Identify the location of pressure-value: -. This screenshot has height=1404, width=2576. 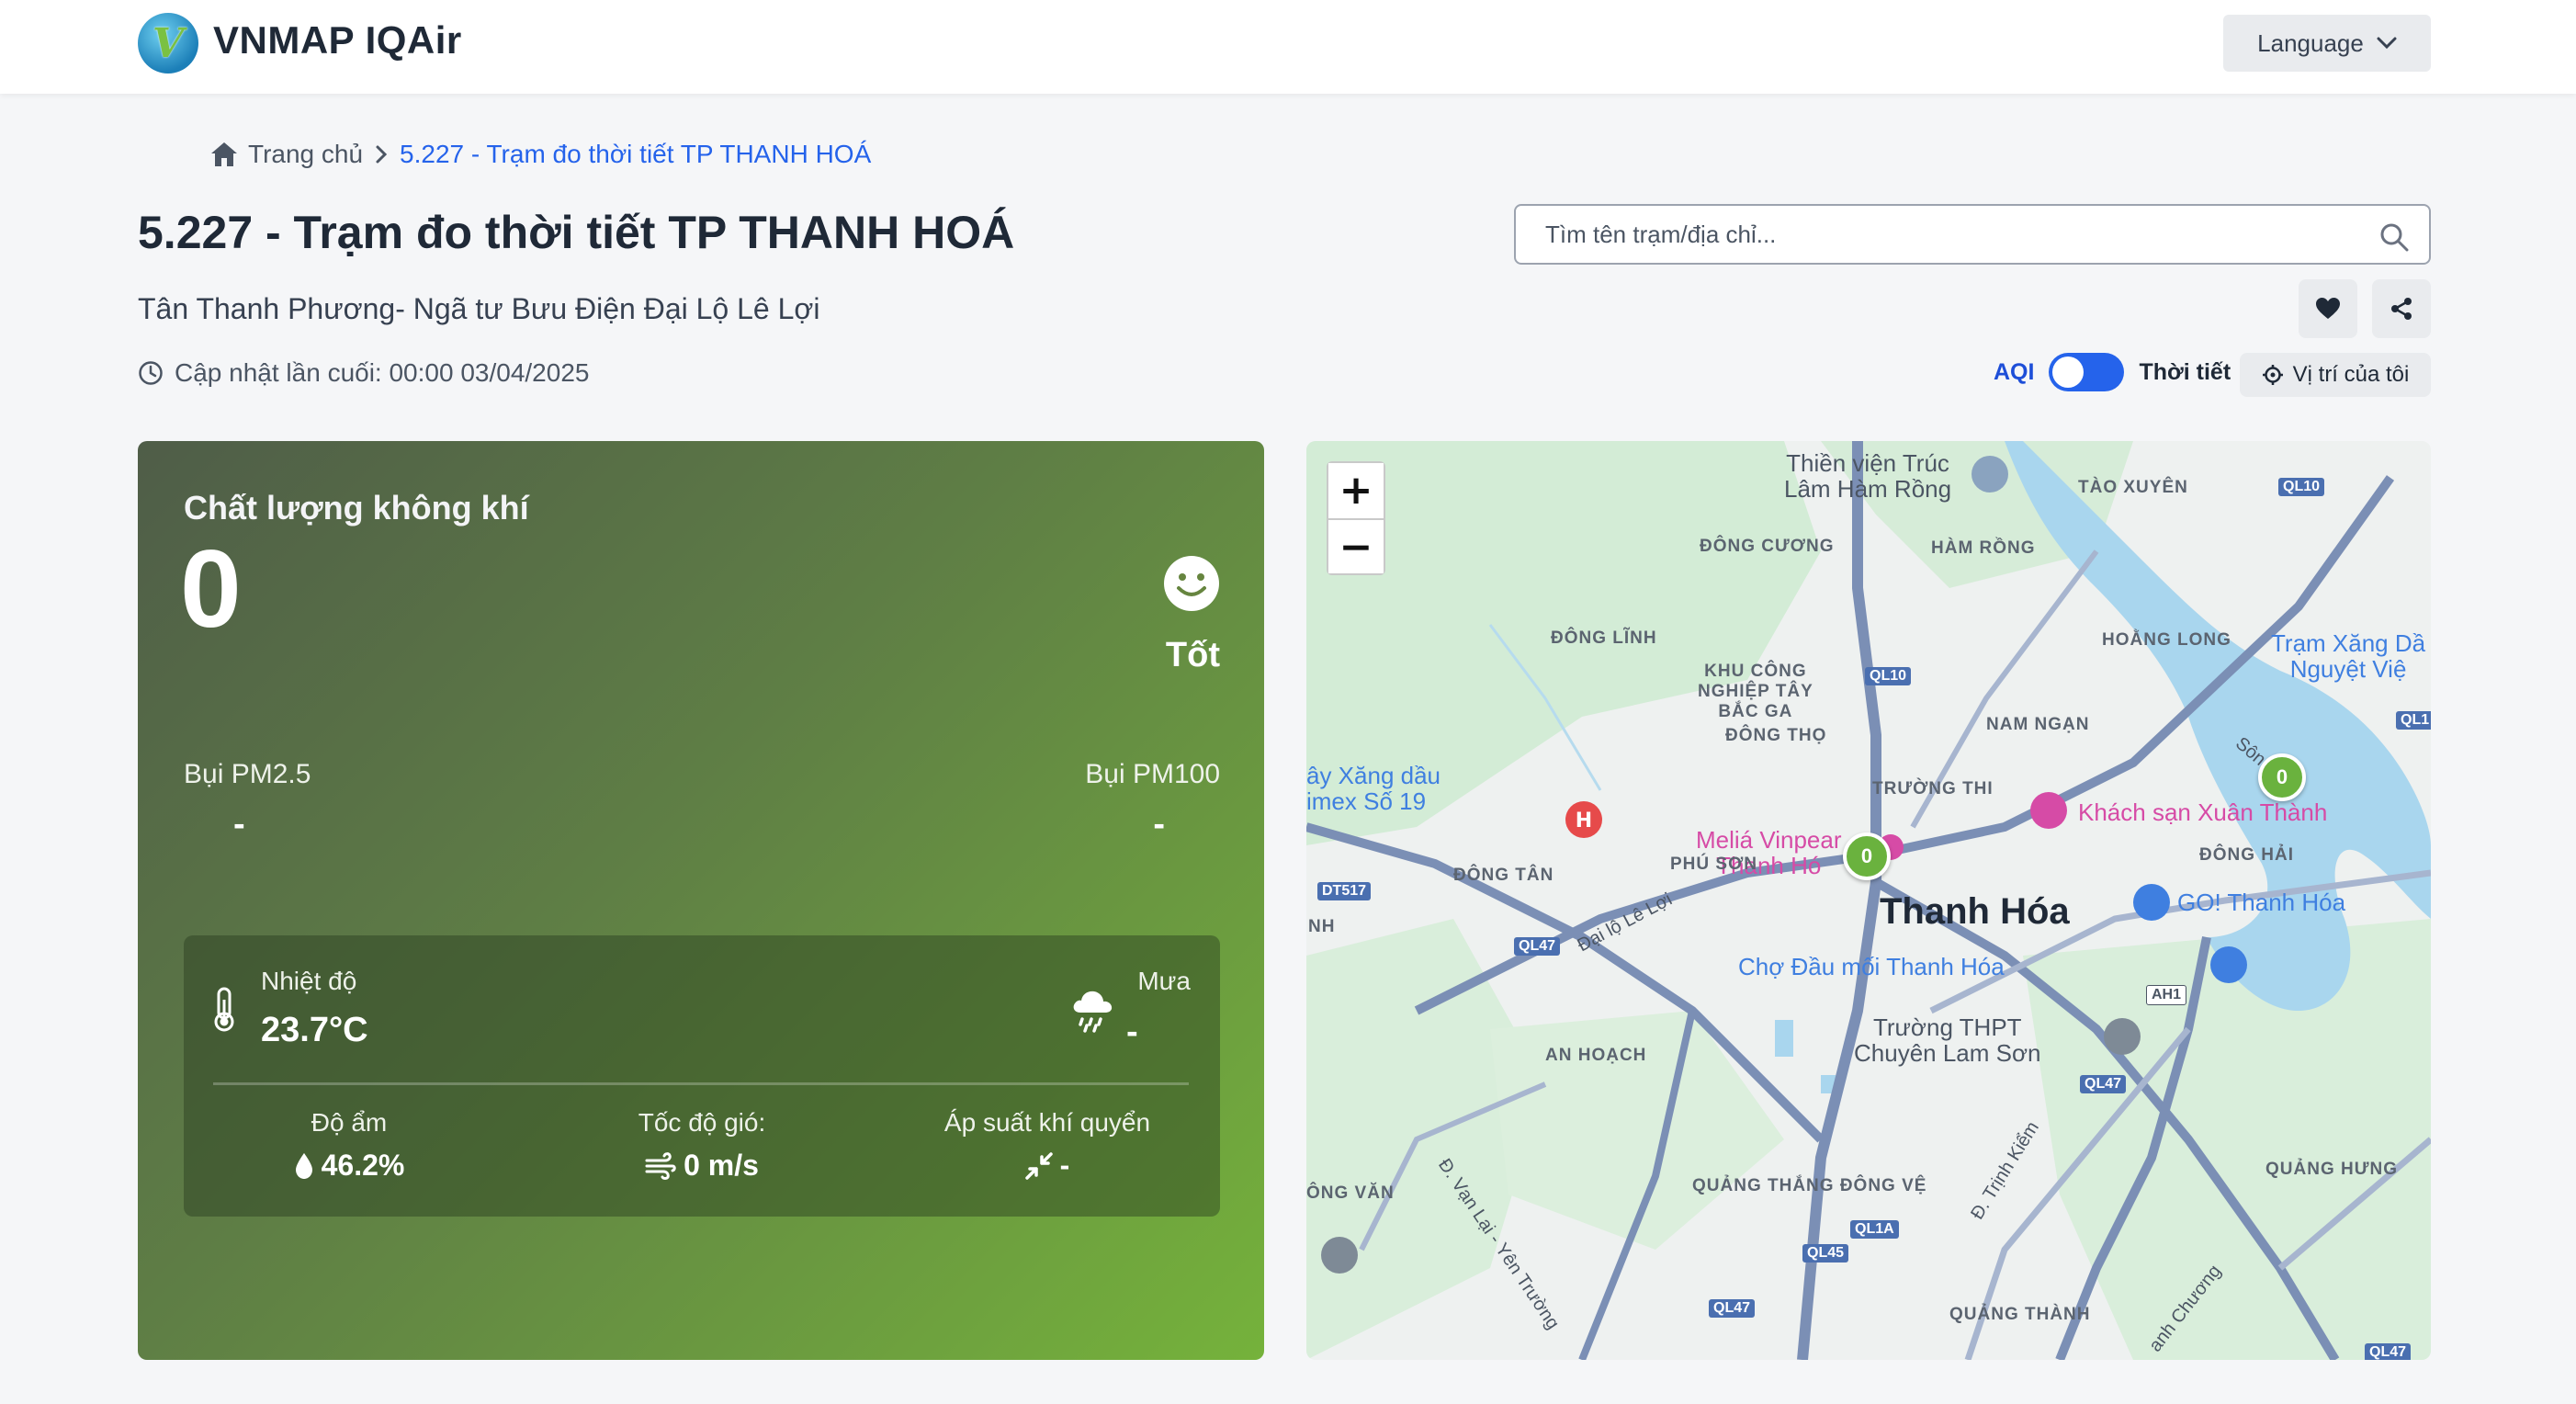
(1064, 1165).